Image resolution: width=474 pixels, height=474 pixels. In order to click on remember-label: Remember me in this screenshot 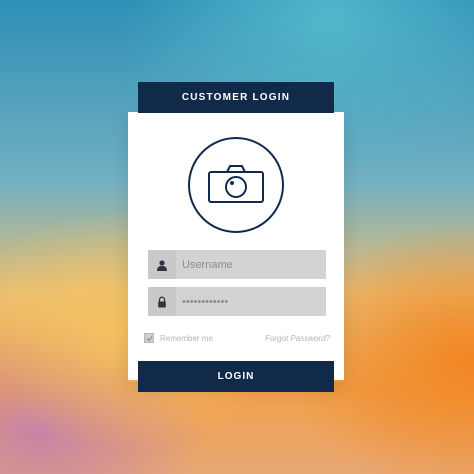, I will do `click(186, 338)`.